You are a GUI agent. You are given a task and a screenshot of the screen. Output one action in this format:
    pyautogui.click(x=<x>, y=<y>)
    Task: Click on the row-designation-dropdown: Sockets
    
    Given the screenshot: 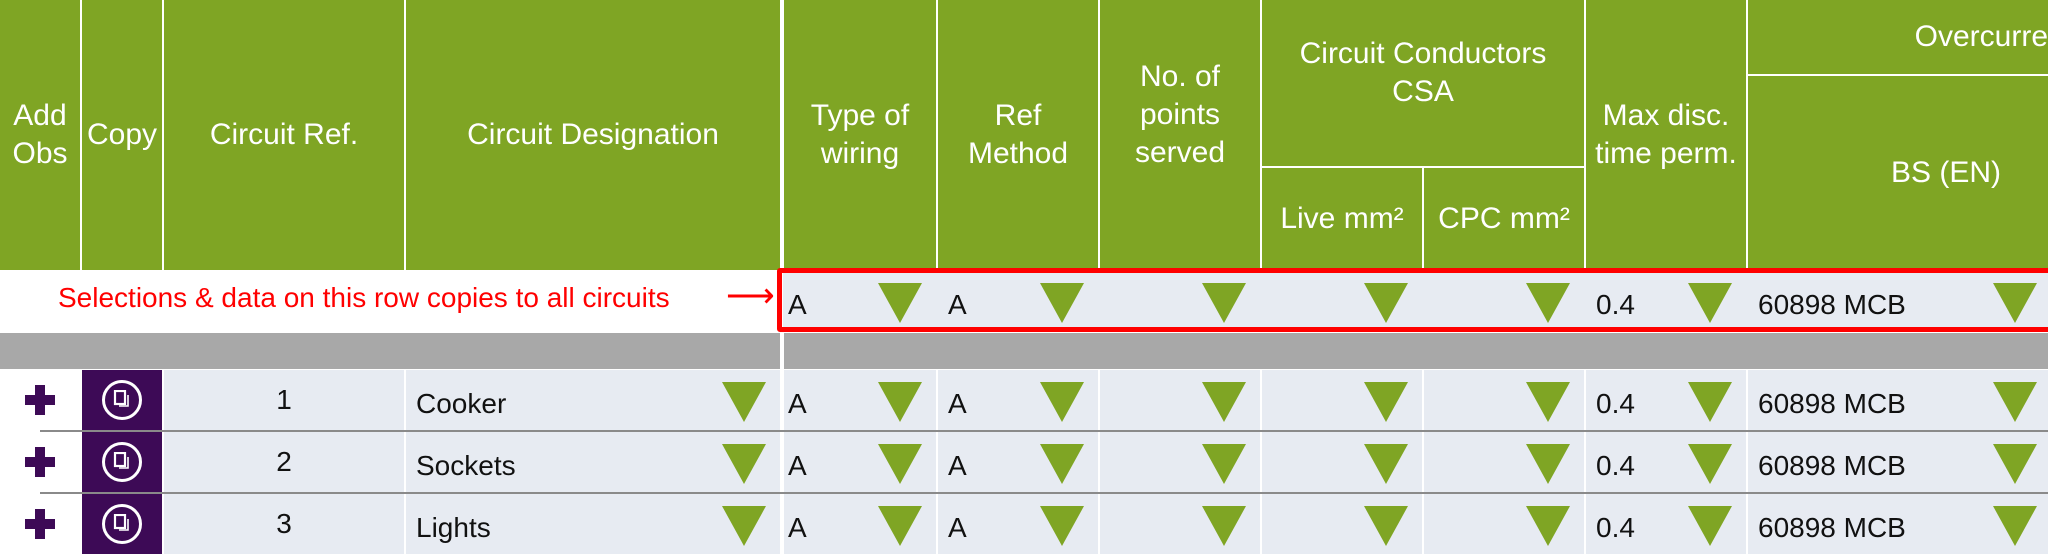 What is the action you would take?
    pyautogui.click(x=593, y=462)
    